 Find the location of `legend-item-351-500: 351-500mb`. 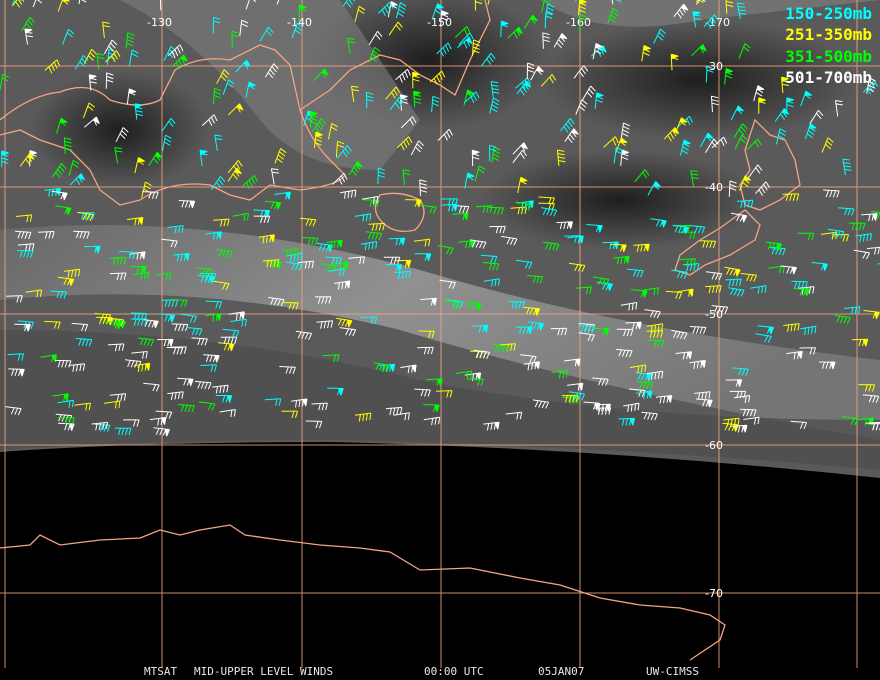

legend-item-351-500: 351-500mb is located at coordinates (828, 56).